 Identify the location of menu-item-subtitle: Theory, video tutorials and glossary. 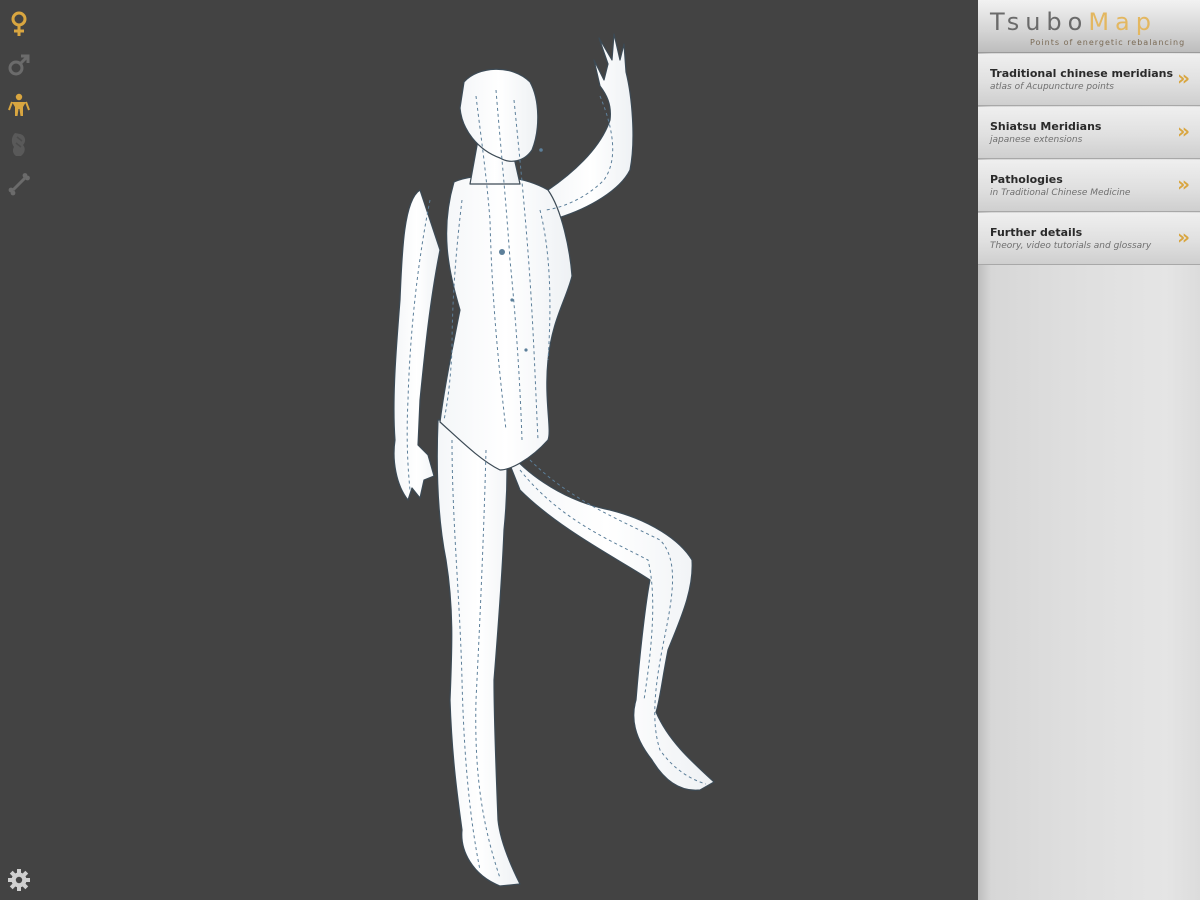
(1071, 246).